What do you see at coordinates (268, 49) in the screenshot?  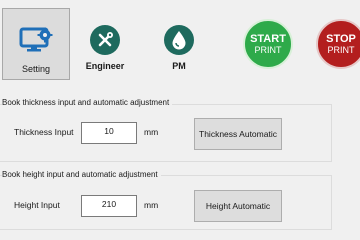 I see `start-print-line2: PRINT` at bounding box center [268, 49].